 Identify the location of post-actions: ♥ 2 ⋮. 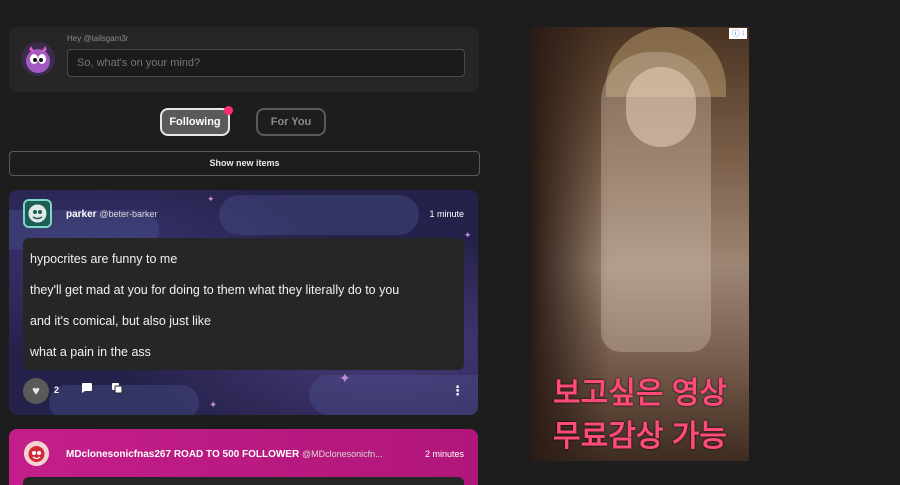
(243, 391).